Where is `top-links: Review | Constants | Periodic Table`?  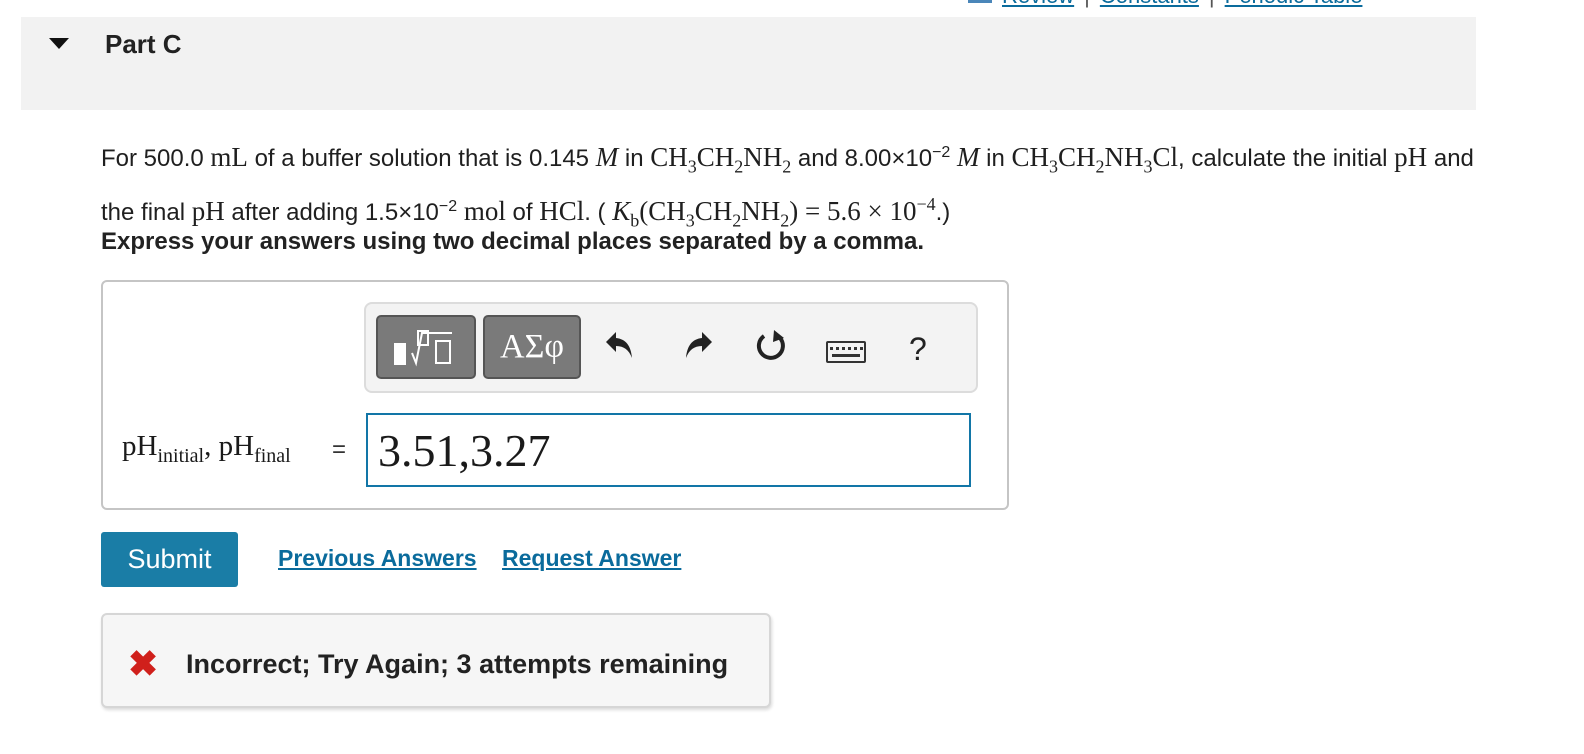
top-links: Review | Constants | Periodic Table is located at coordinates (1165, 4).